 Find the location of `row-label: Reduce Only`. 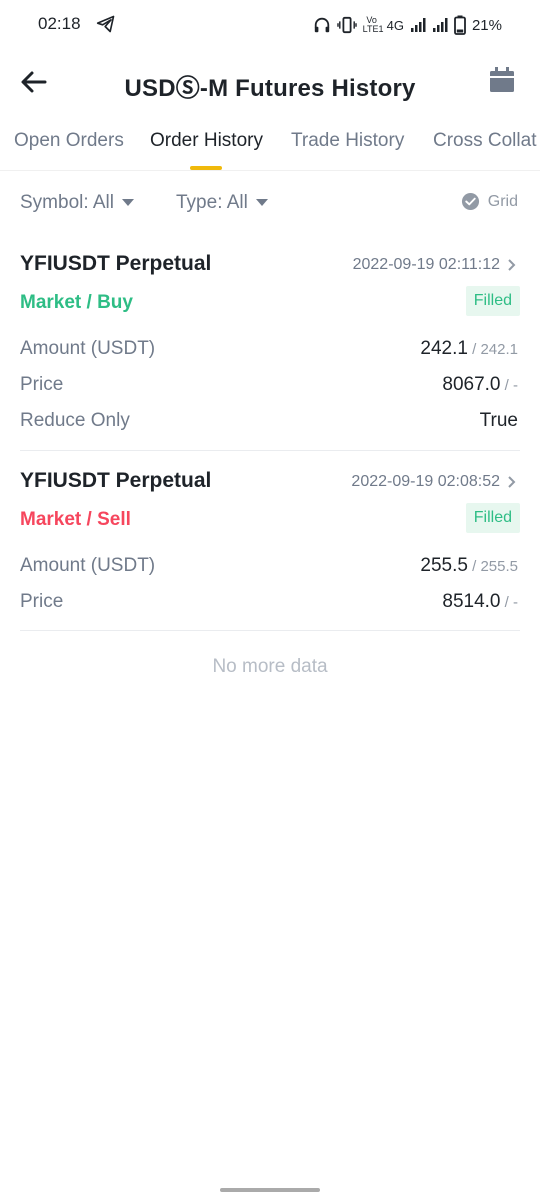

row-label: Reduce Only is located at coordinates (75, 420).